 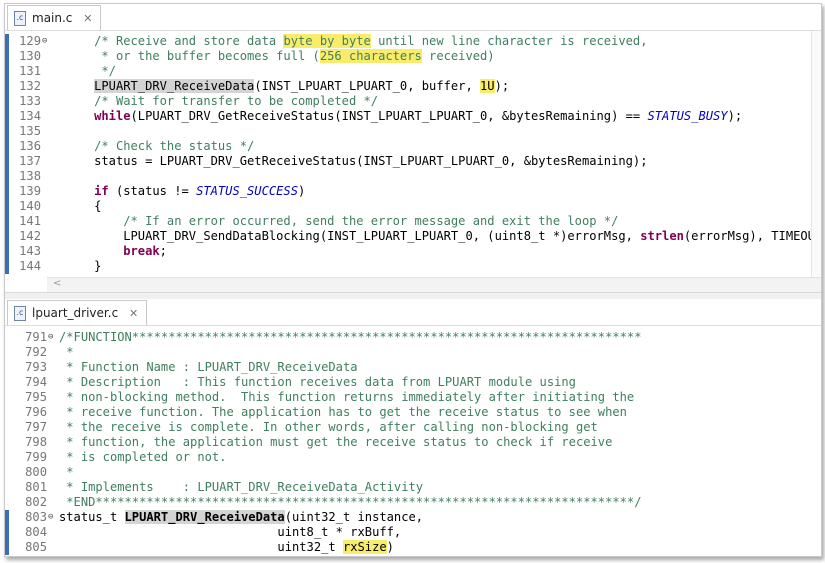 What do you see at coordinates (413, 547) in the screenshot?
I see `code-line: 805 uint32_t rxSize)` at bounding box center [413, 547].